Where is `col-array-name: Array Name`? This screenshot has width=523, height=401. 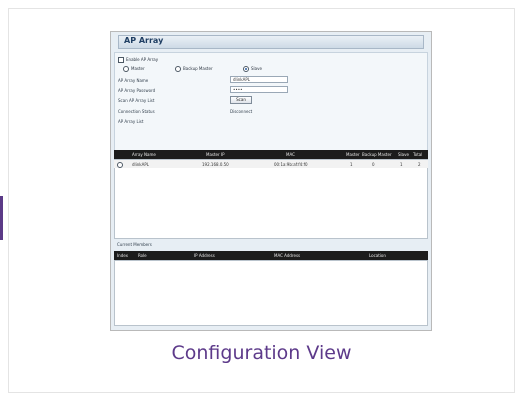
col-array-name: Array Name is located at coordinates (144, 154).